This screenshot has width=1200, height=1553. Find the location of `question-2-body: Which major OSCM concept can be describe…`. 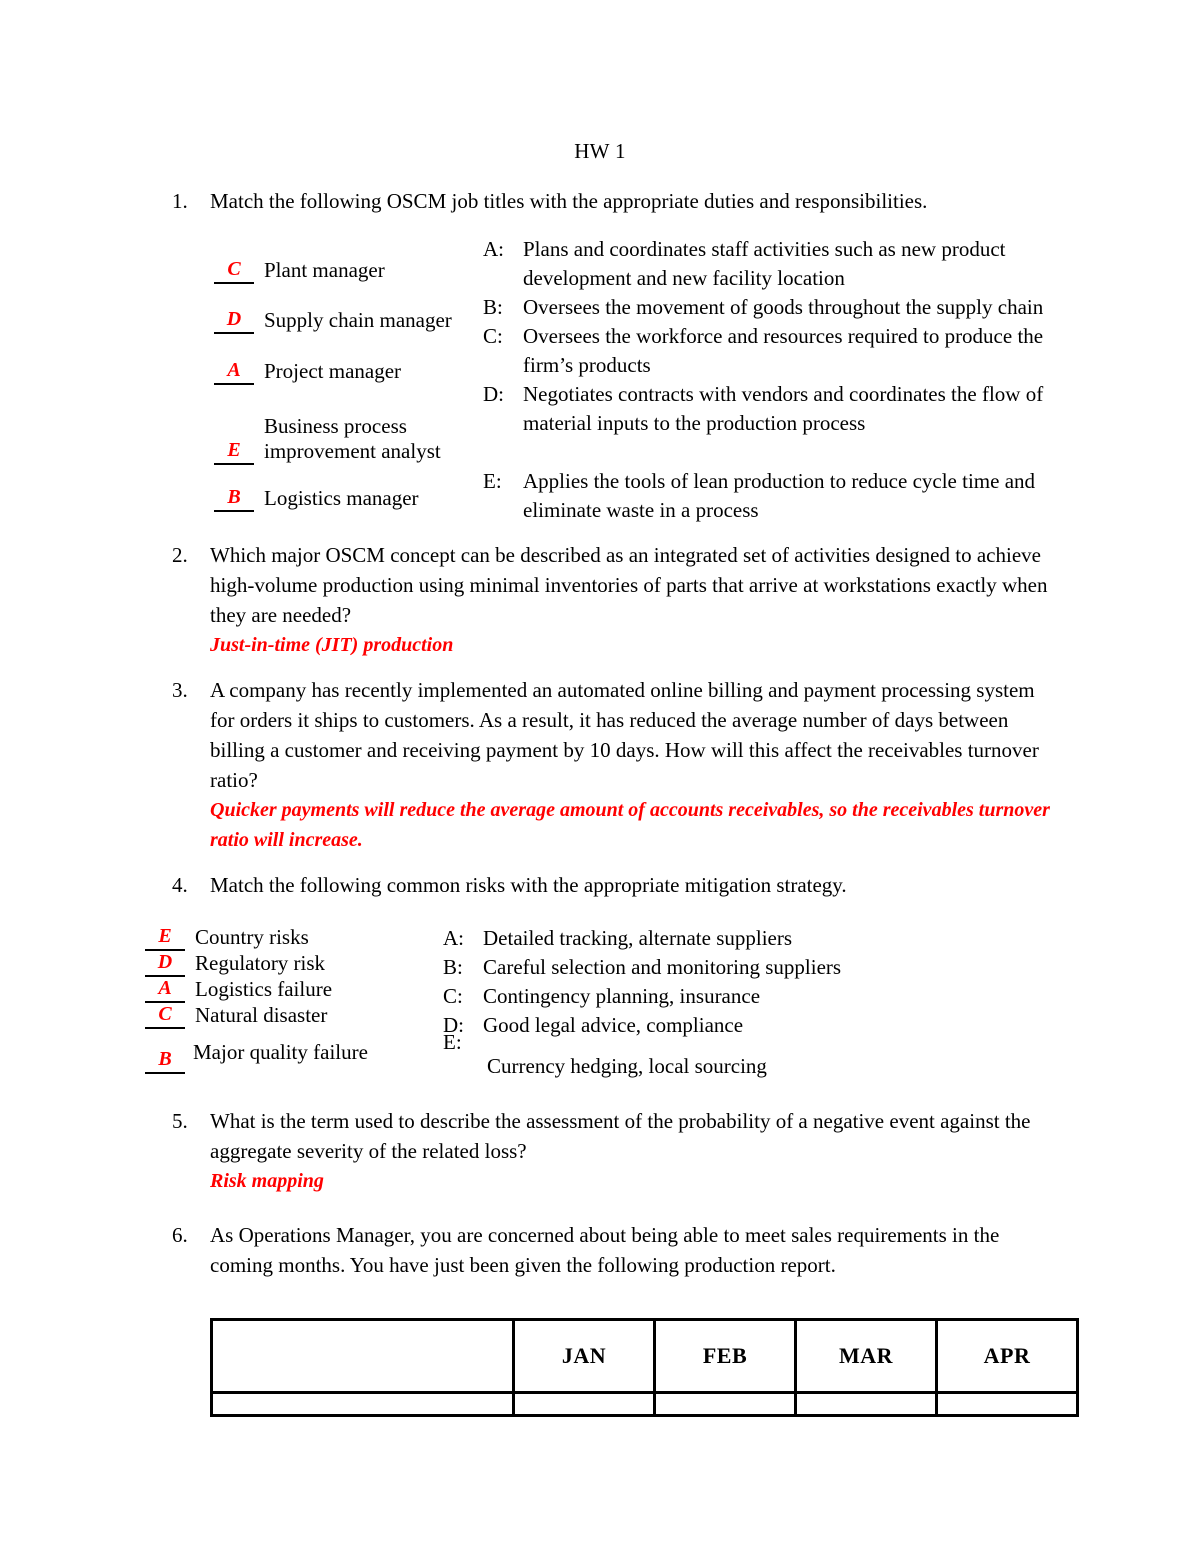

question-2-body: Which major OSCM concept can be describe… is located at coordinates (631, 600).